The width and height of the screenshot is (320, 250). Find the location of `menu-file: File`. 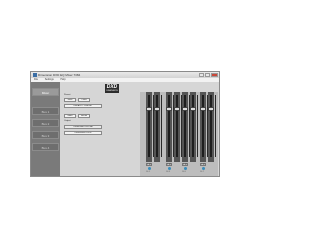

menu-file: File is located at coordinates (36, 79).